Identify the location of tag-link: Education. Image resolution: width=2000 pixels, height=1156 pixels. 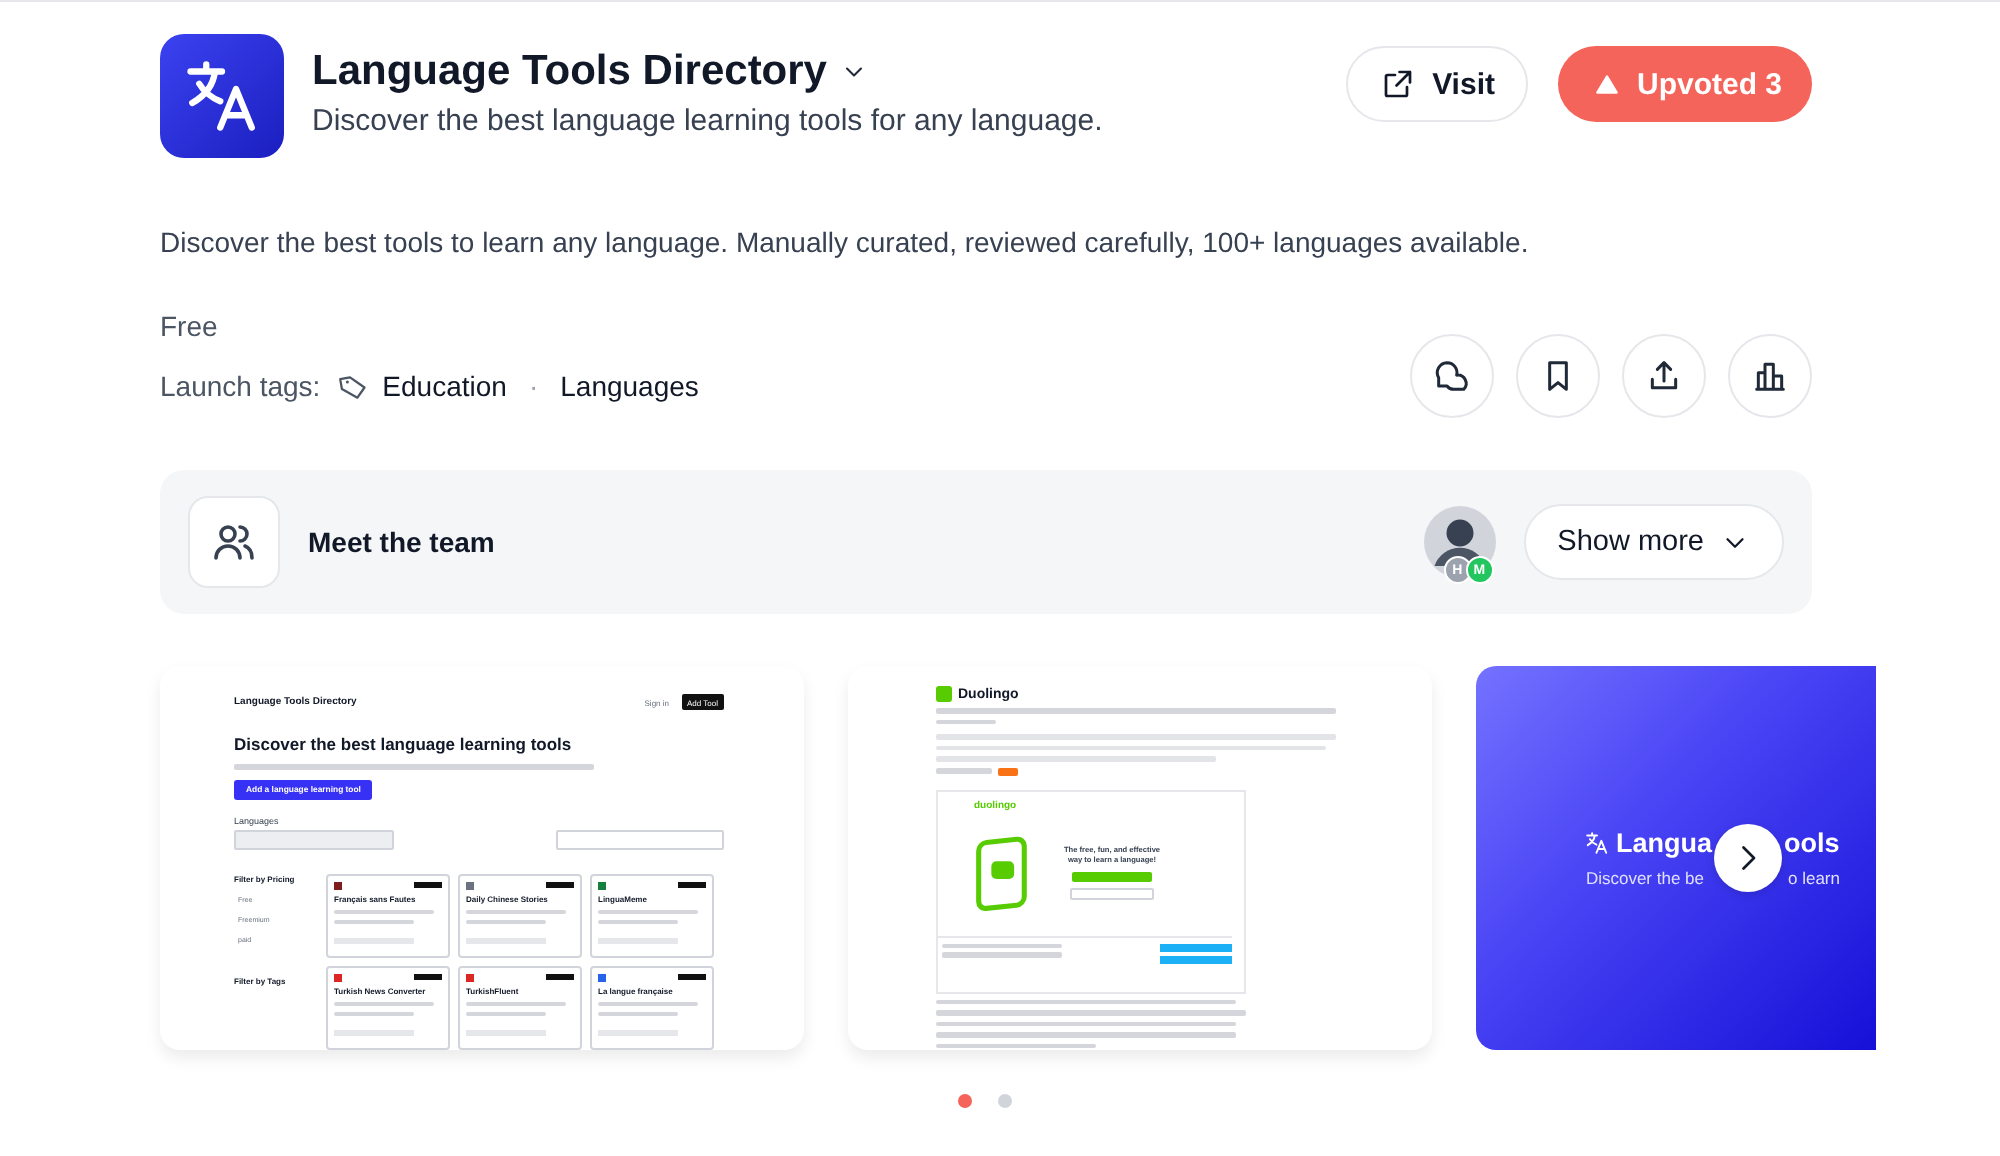
(444, 386).